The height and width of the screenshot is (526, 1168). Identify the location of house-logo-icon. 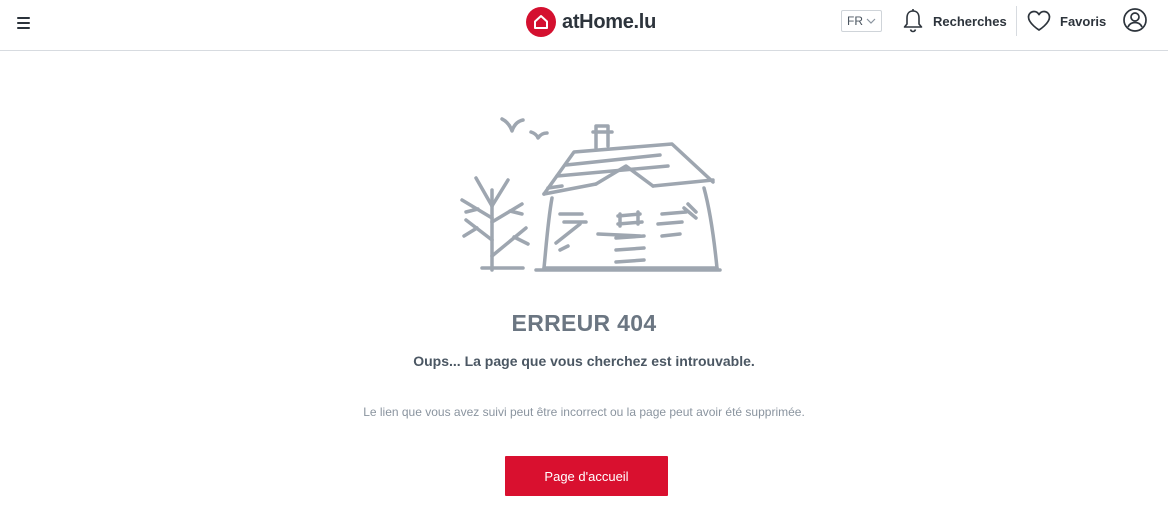
(541, 22).